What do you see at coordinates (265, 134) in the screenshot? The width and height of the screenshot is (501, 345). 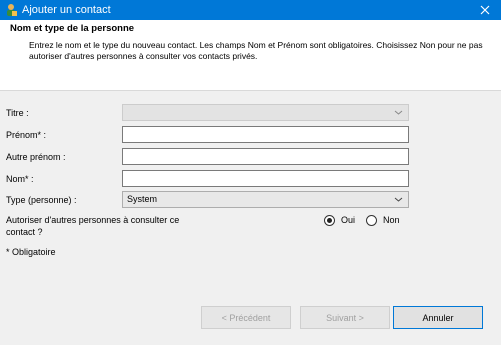 I see `prenom-field` at bounding box center [265, 134].